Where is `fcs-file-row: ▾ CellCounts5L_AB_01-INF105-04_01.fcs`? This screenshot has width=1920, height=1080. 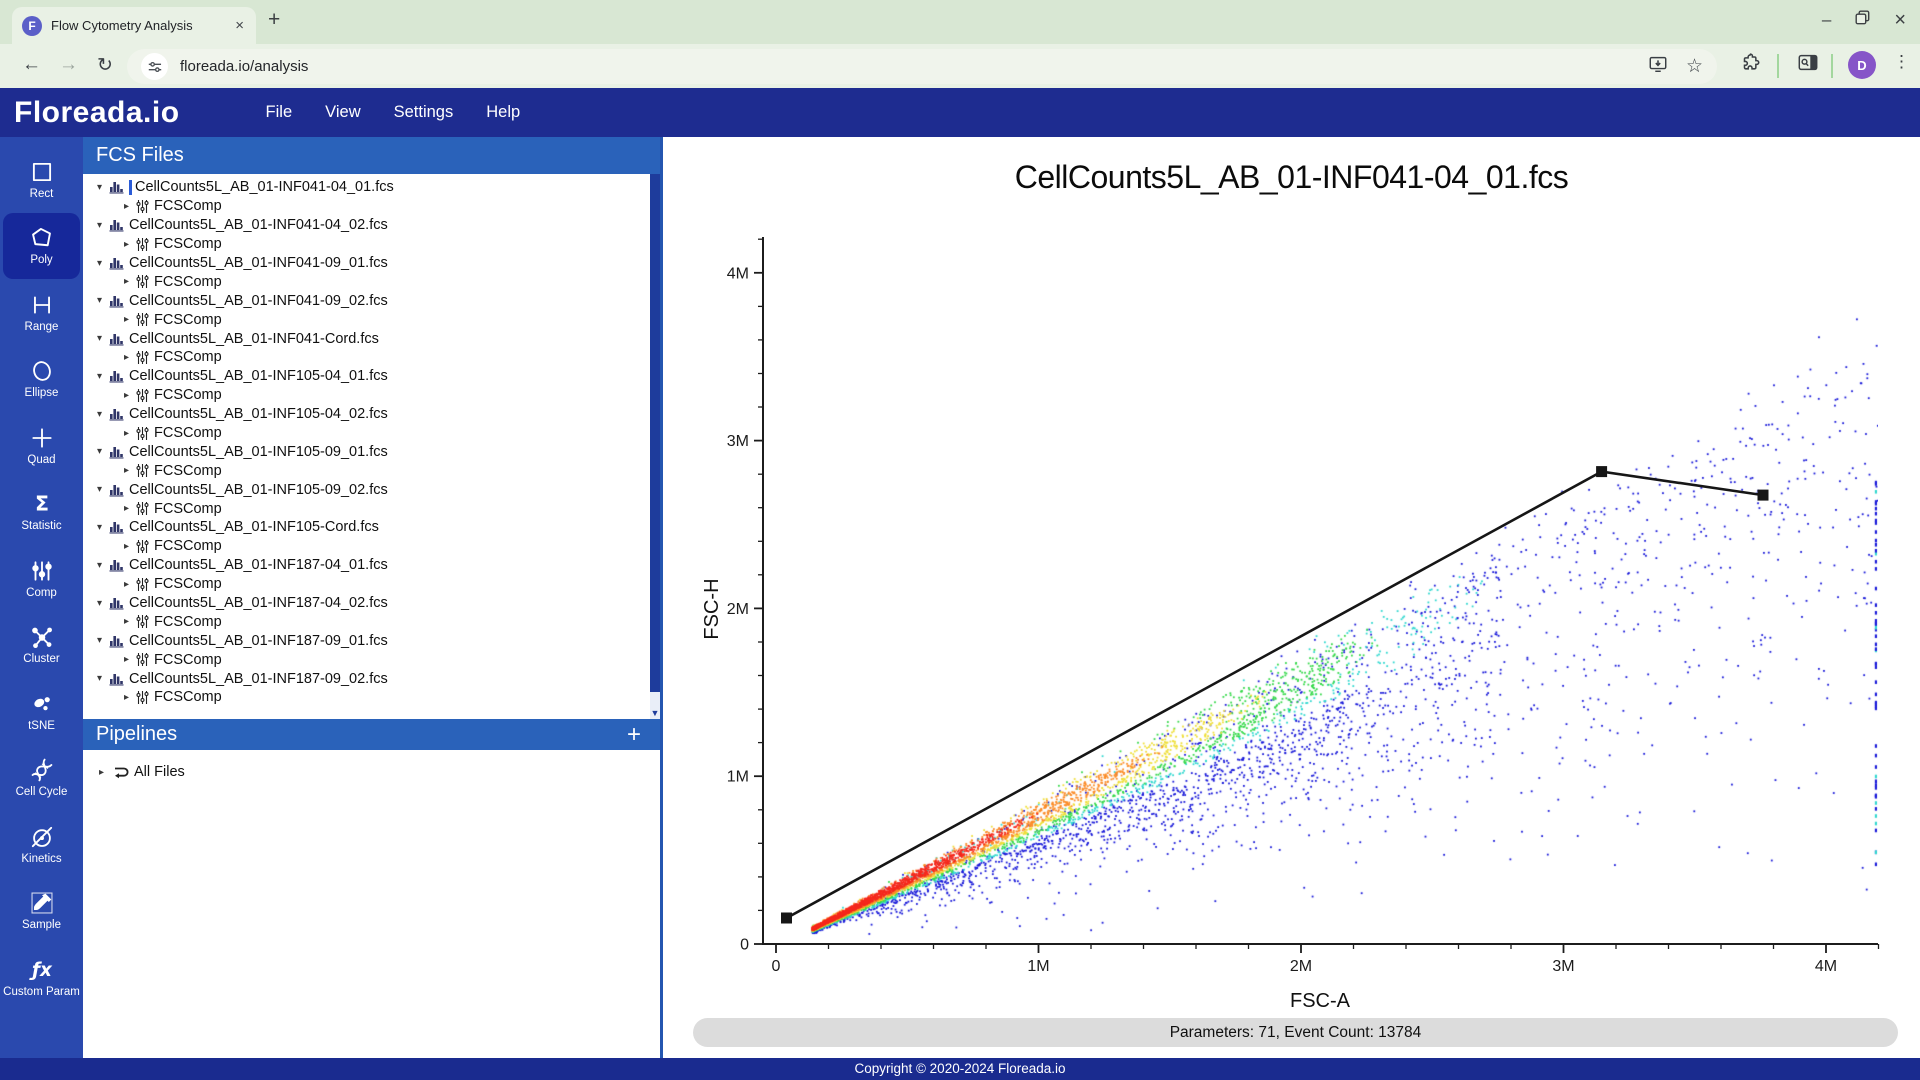
fcs-file-row: ▾ CellCounts5L_AB_01-INF105-04_01.fcs is located at coordinates (371, 376).